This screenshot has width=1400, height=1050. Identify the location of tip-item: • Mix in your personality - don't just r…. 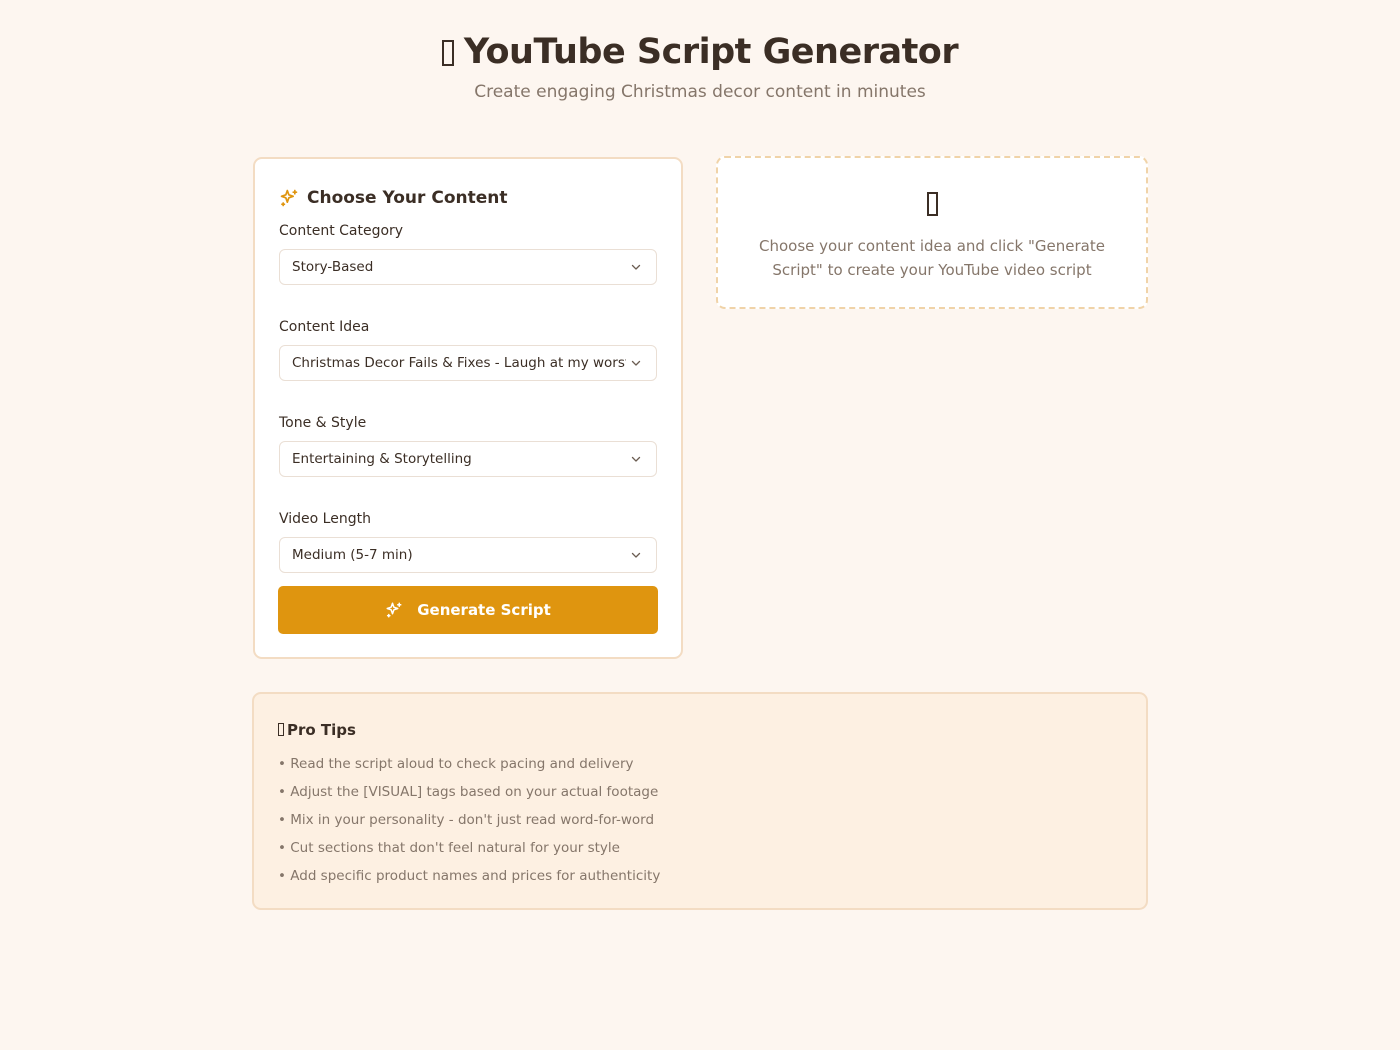
(466, 820).